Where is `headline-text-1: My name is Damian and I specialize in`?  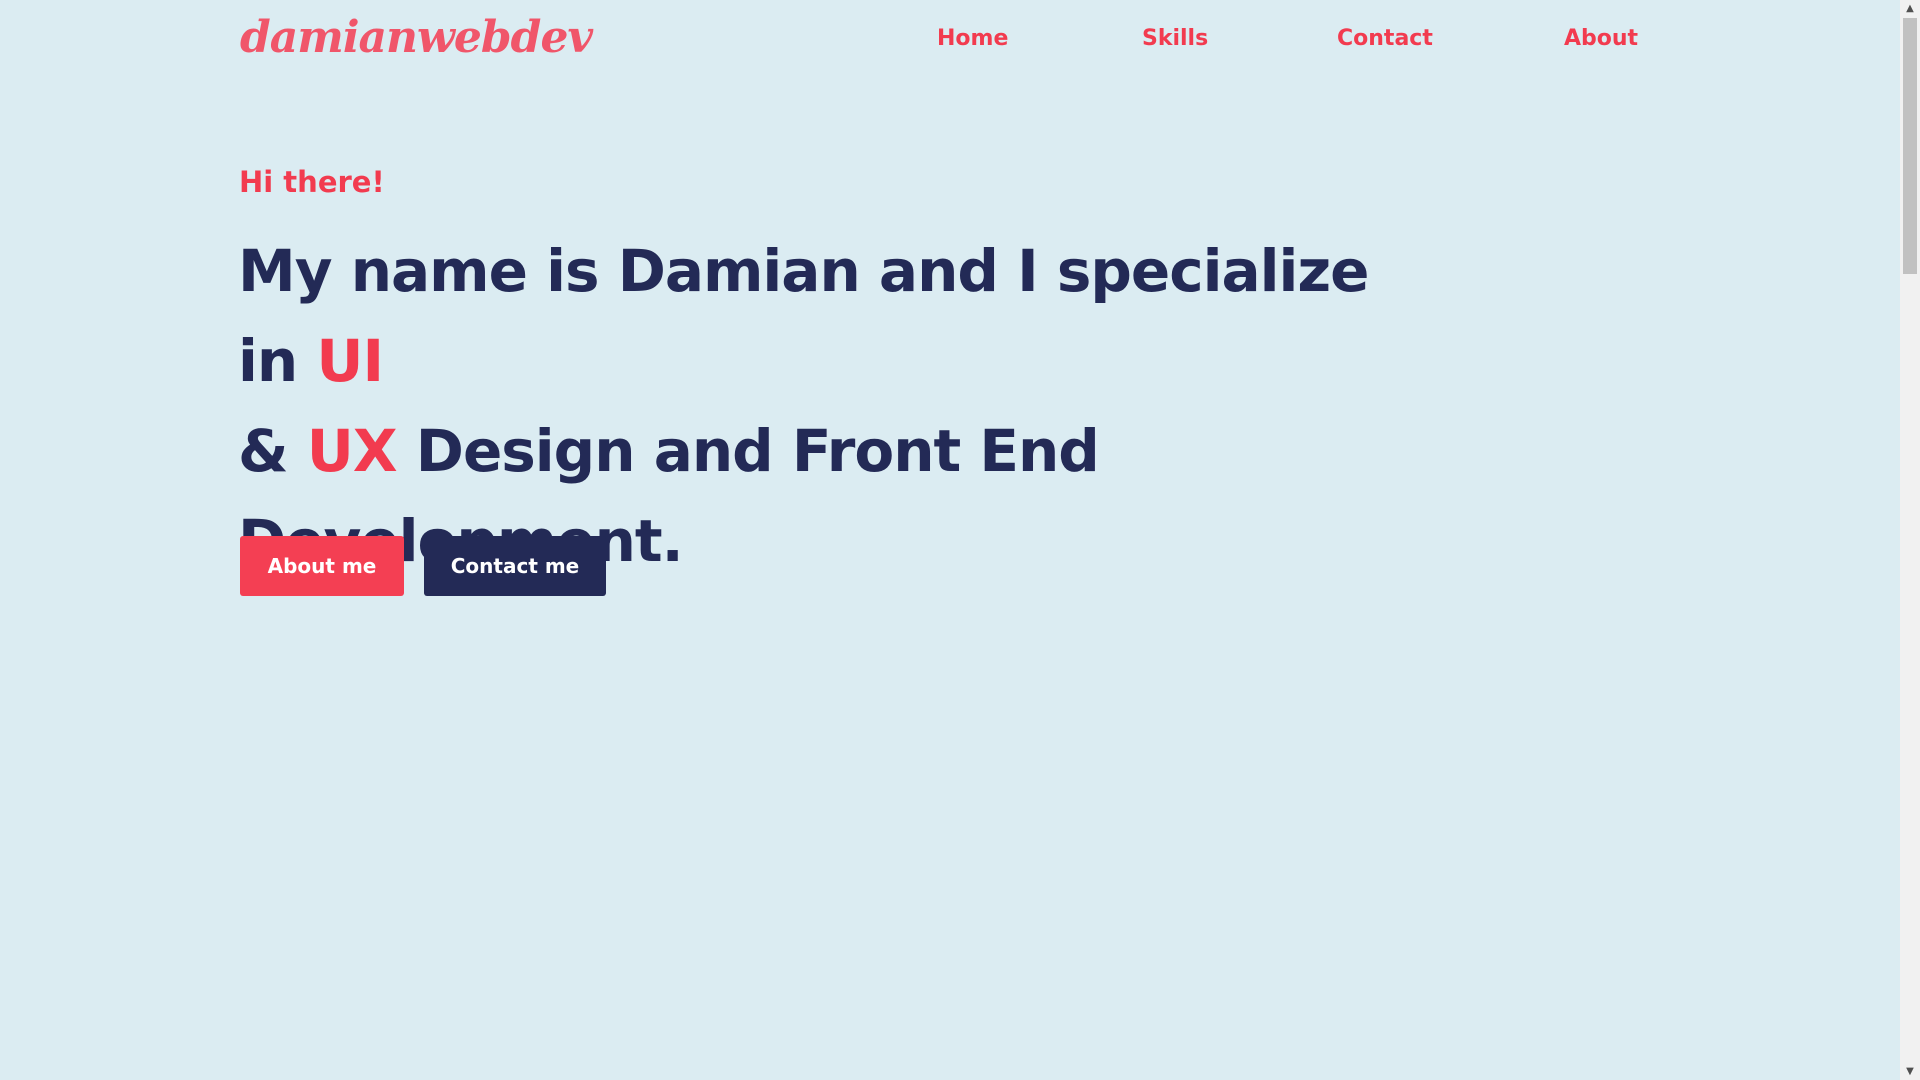
headline-text-1: My name is Damian and I specialize in is located at coordinates (803, 316).